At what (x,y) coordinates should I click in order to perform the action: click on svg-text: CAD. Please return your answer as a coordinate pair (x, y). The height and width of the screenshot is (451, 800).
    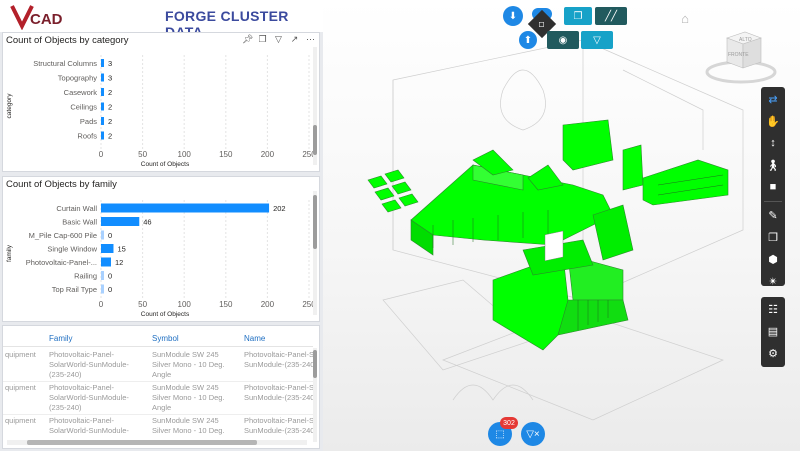
    Looking at the image, I should click on (46, 19).